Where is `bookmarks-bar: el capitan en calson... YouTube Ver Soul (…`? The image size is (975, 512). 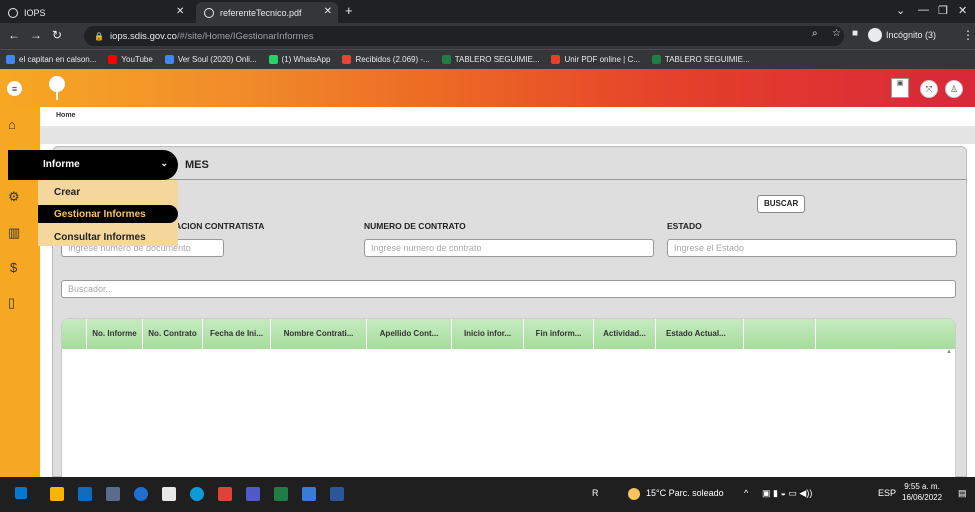 bookmarks-bar: el capitan en calson... YouTube Ver Soul (… is located at coordinates (487, 59).